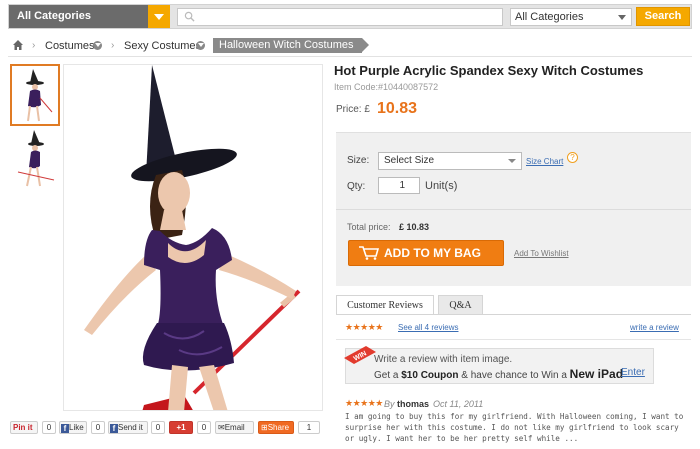 Image resolution: width=700 pixels, height=449 pixels. What do you see at coordinates (290, 45) in the screenshot?
I see `breadcrumb-current: Halloween Witch Costumes` at bounding box center [290, 45].